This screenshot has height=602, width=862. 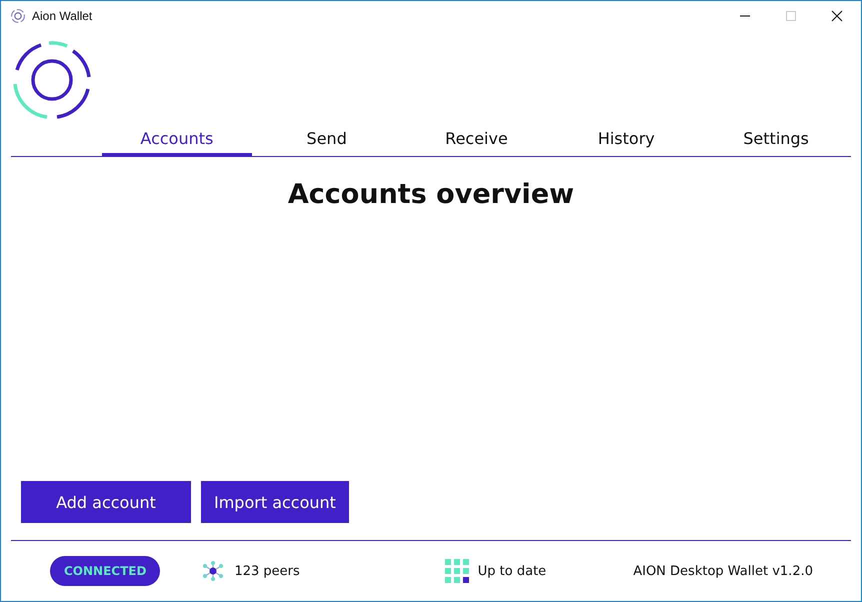 I want to click on nav-tab: Accounts, so click(x=177, y=140).